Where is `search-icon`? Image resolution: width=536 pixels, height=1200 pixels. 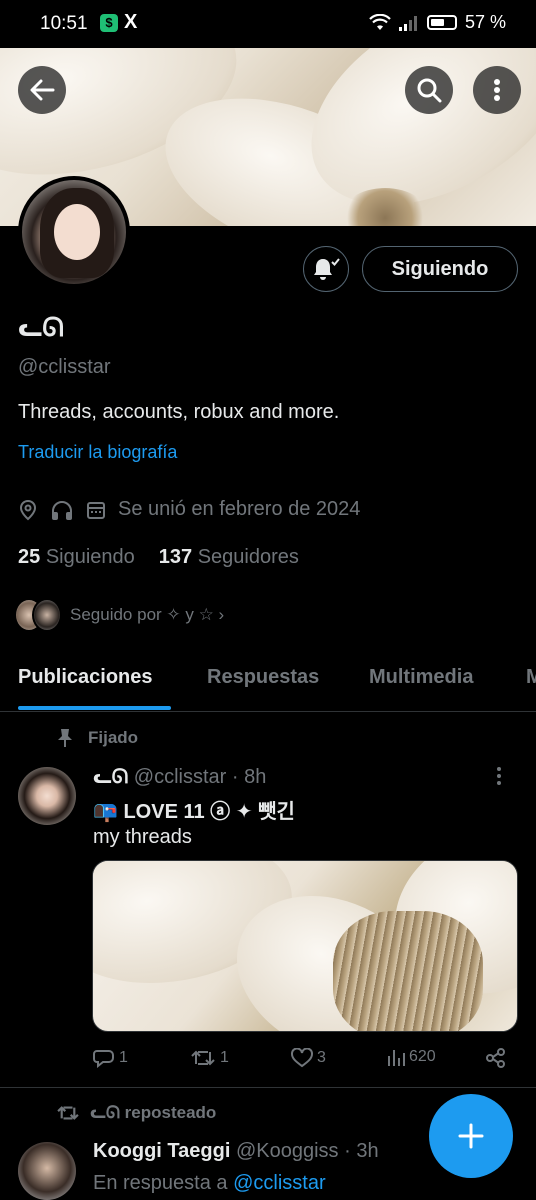 search-icon is located at coordinates (429, 90).